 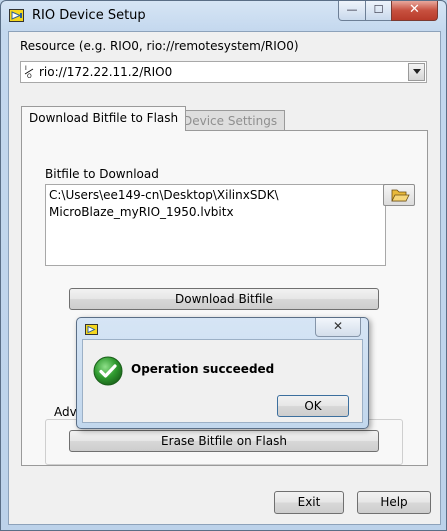 What do you see at coordinates (16, 15) in the screenshot?
I see `labview-app-icon` at bounding box center [16, 15].